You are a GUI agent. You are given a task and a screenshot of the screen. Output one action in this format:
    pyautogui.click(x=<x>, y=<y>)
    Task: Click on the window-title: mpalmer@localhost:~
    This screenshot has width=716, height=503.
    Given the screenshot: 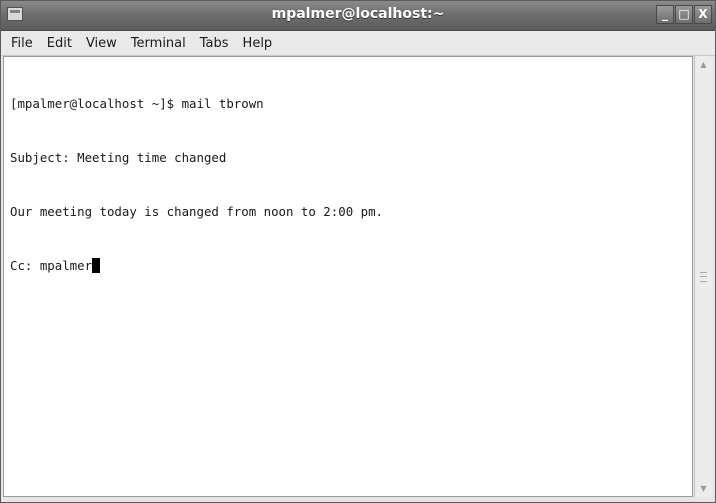 What is the action you would take?
    pyautogui.click(x=358, y=14)
    